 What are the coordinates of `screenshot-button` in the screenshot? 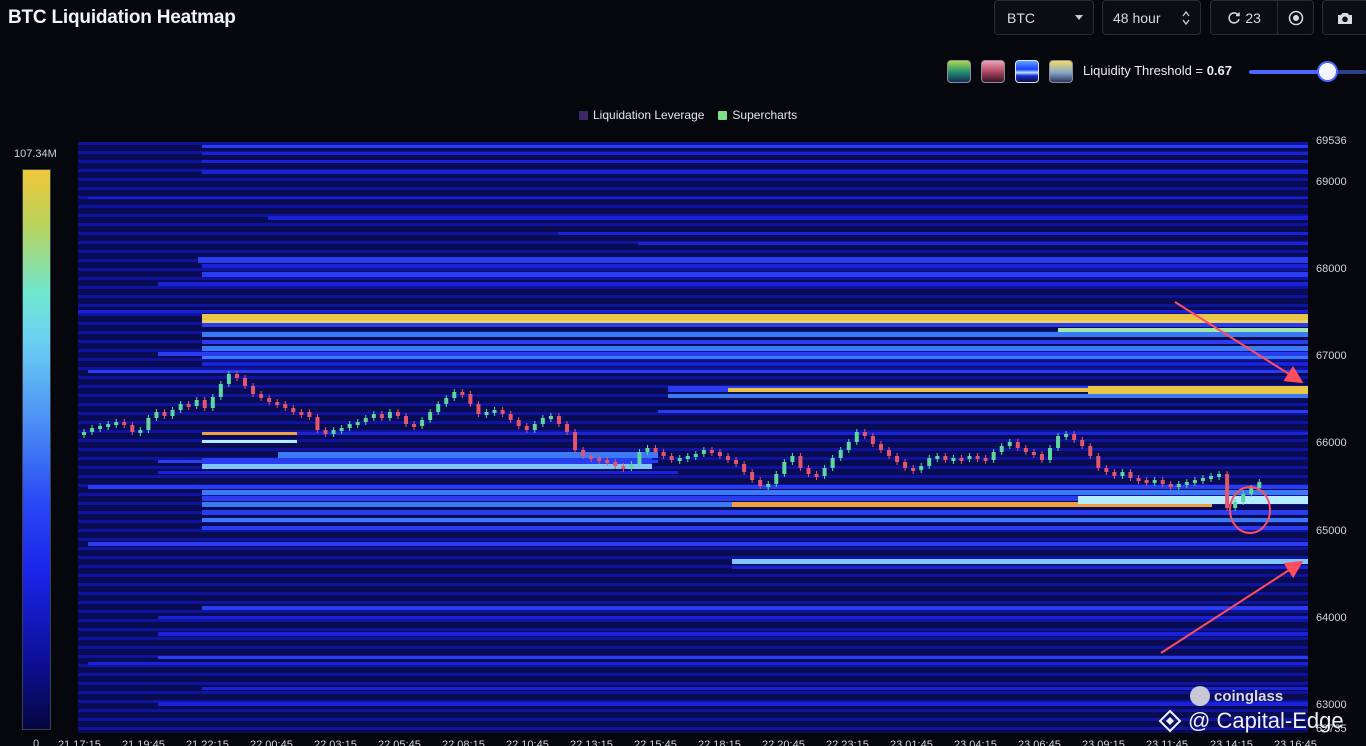 It's located at (1344, 17).